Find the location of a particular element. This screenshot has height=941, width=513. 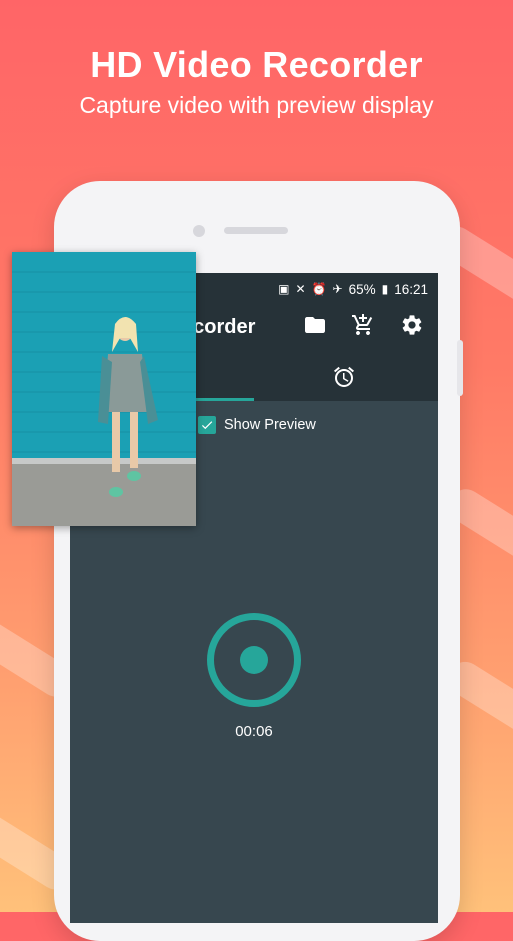

phone-side-button is located at coordinates (460, 368).